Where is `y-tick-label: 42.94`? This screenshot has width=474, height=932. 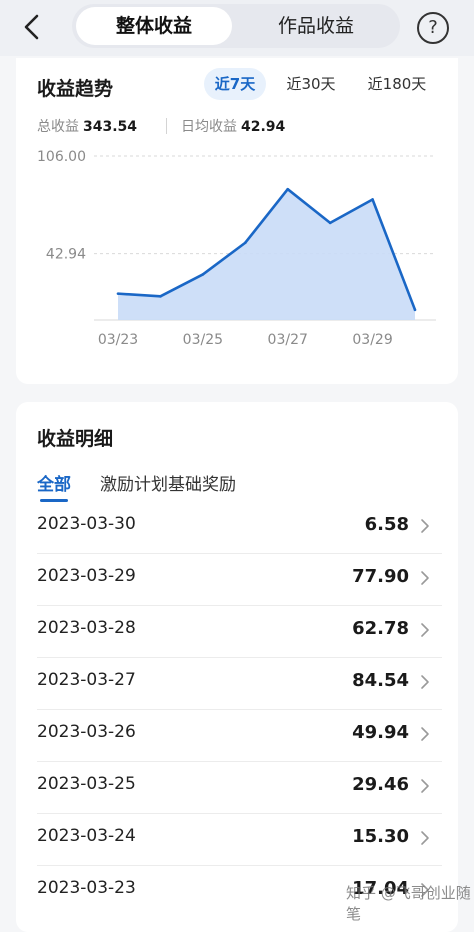
y-tick-label: 42.94 is located at coordinates (66, 255).